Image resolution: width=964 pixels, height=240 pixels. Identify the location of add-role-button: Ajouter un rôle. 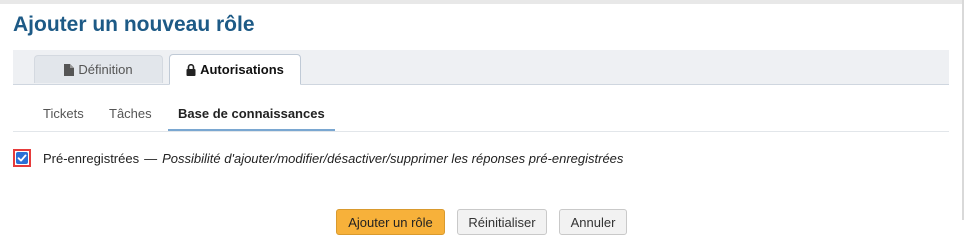
(390, 222).